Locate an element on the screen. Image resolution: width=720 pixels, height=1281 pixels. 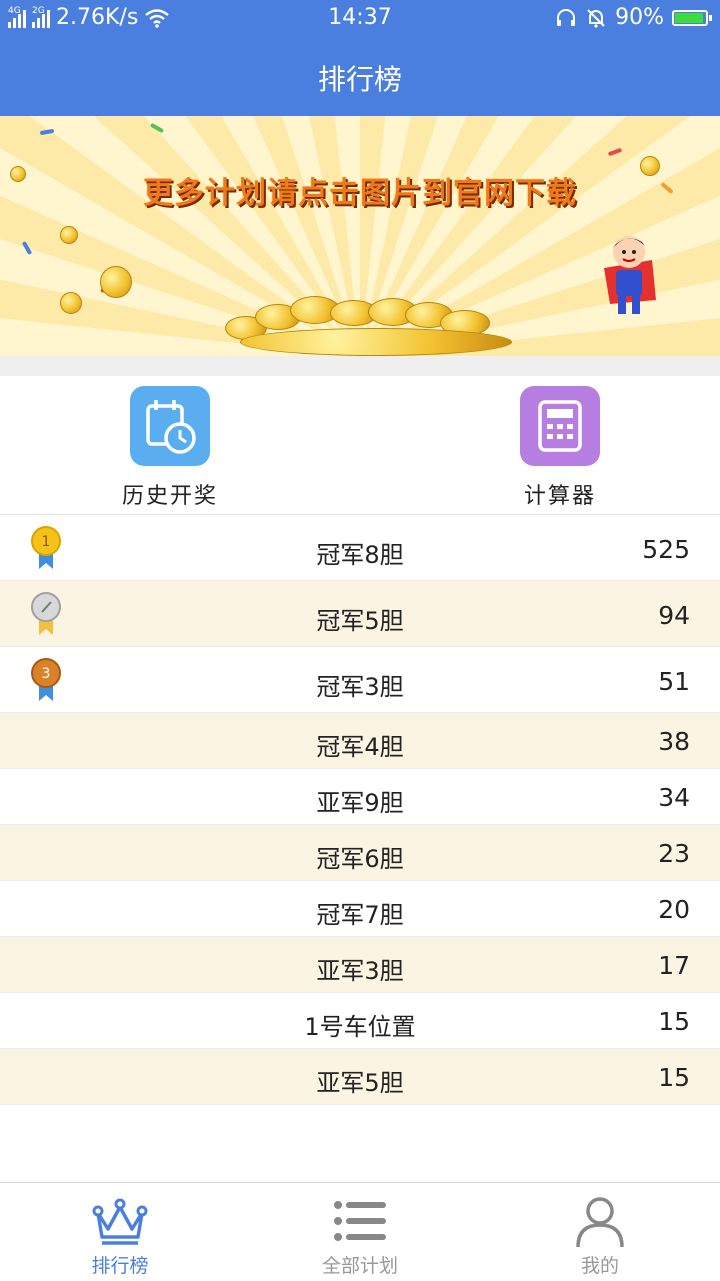
ranking-row: 冠军4胆 38 is located at coordinates (360, 741).